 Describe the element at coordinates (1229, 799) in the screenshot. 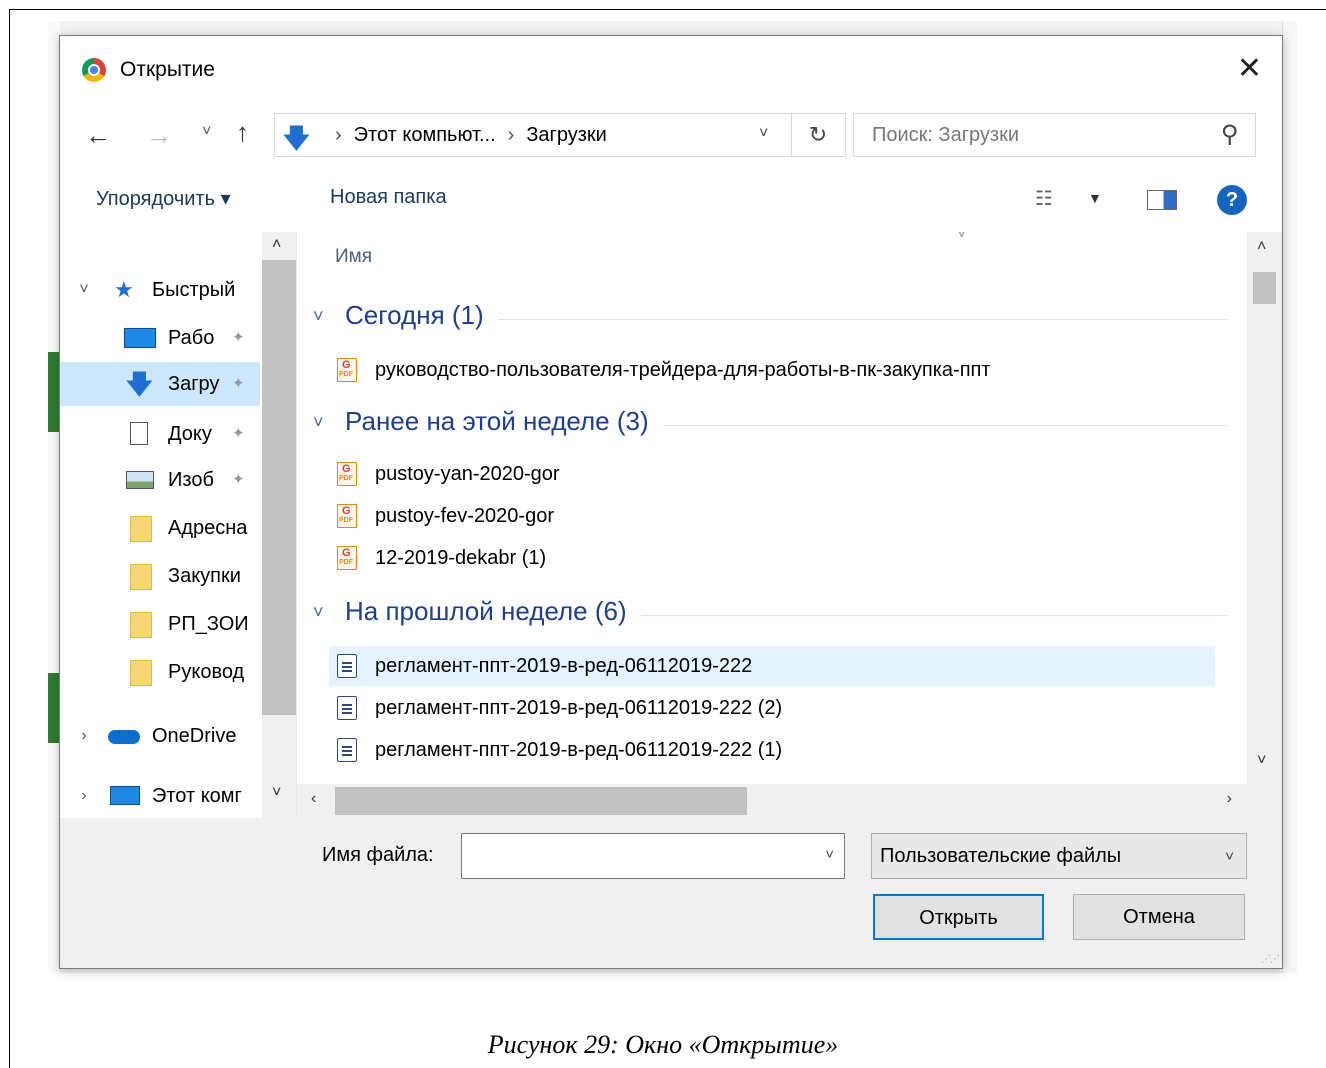

I see `scroll-right-icon: ›` at that location.